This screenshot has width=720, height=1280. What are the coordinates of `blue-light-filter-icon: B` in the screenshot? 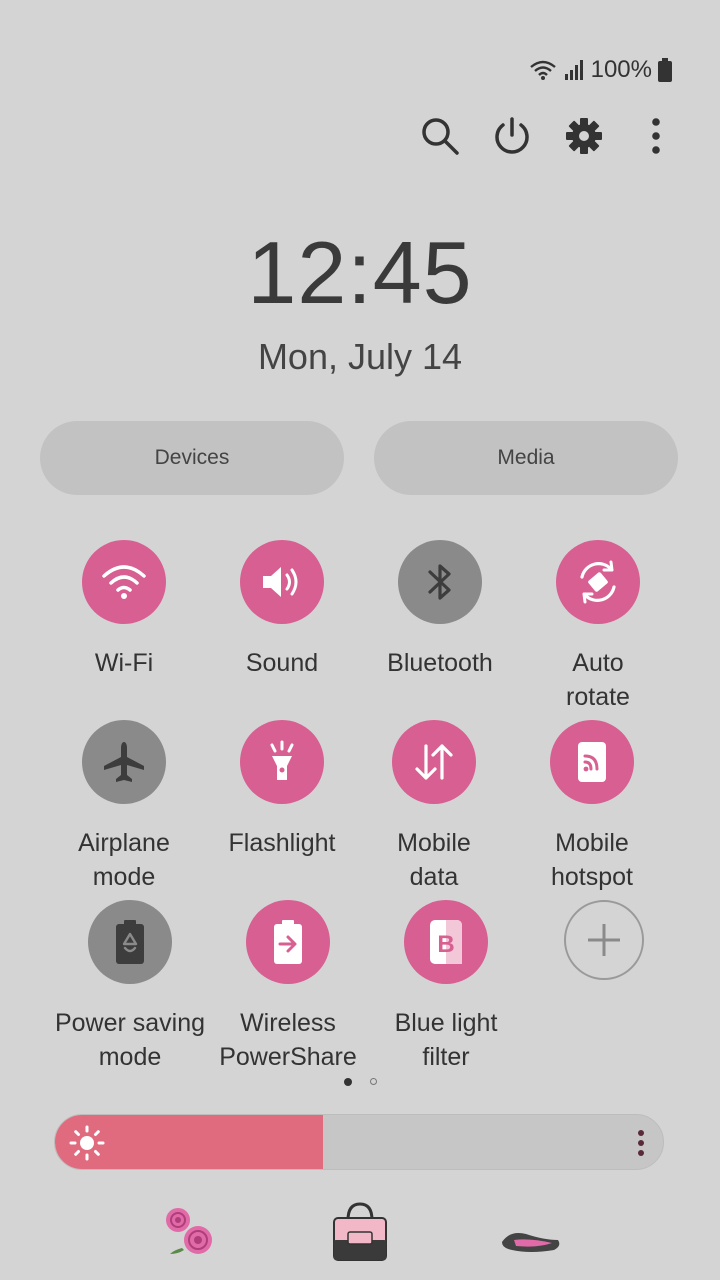 It's located at (446, 942).